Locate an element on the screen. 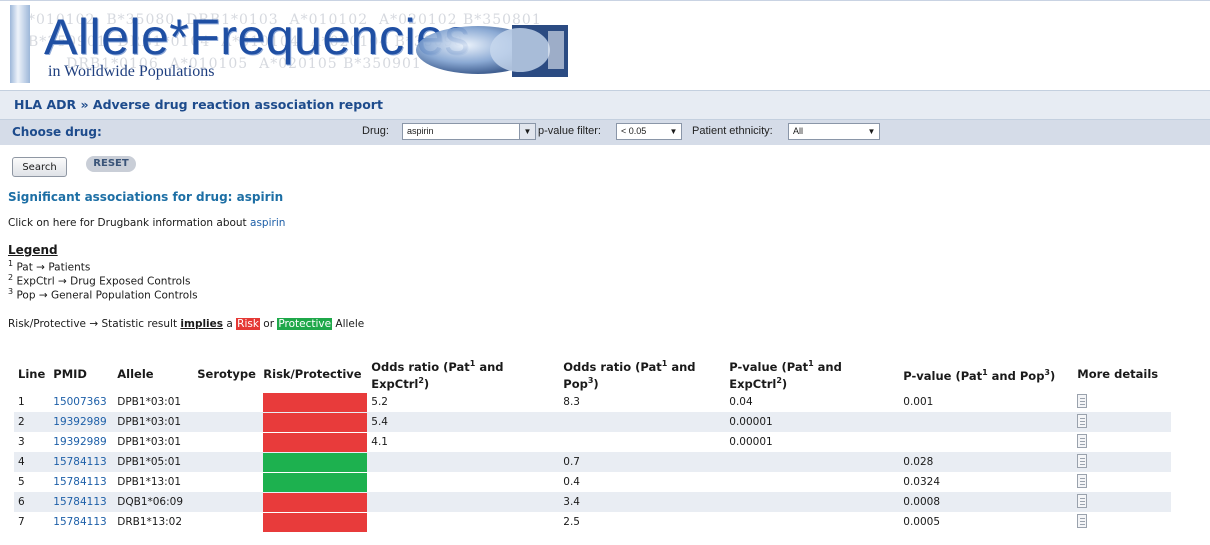 Image resolution: width=1210 pixels, height=545 pixels. cell-allele: DRB1*13:02 is located at coordinates (150, 522).